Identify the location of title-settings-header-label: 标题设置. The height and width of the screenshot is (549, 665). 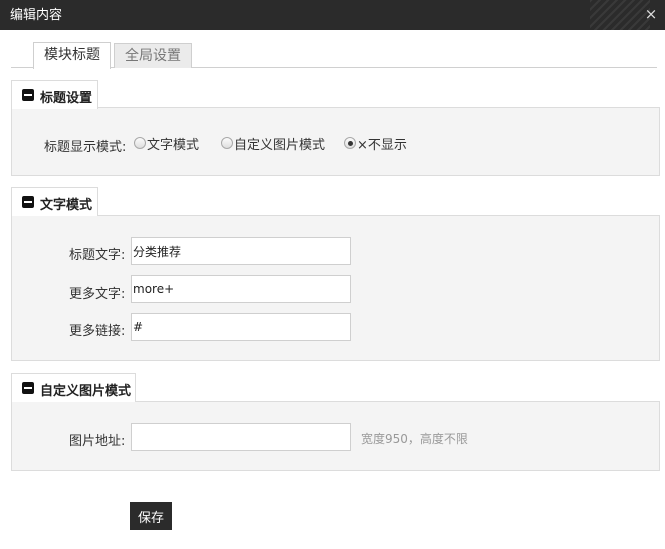
(66, 98).